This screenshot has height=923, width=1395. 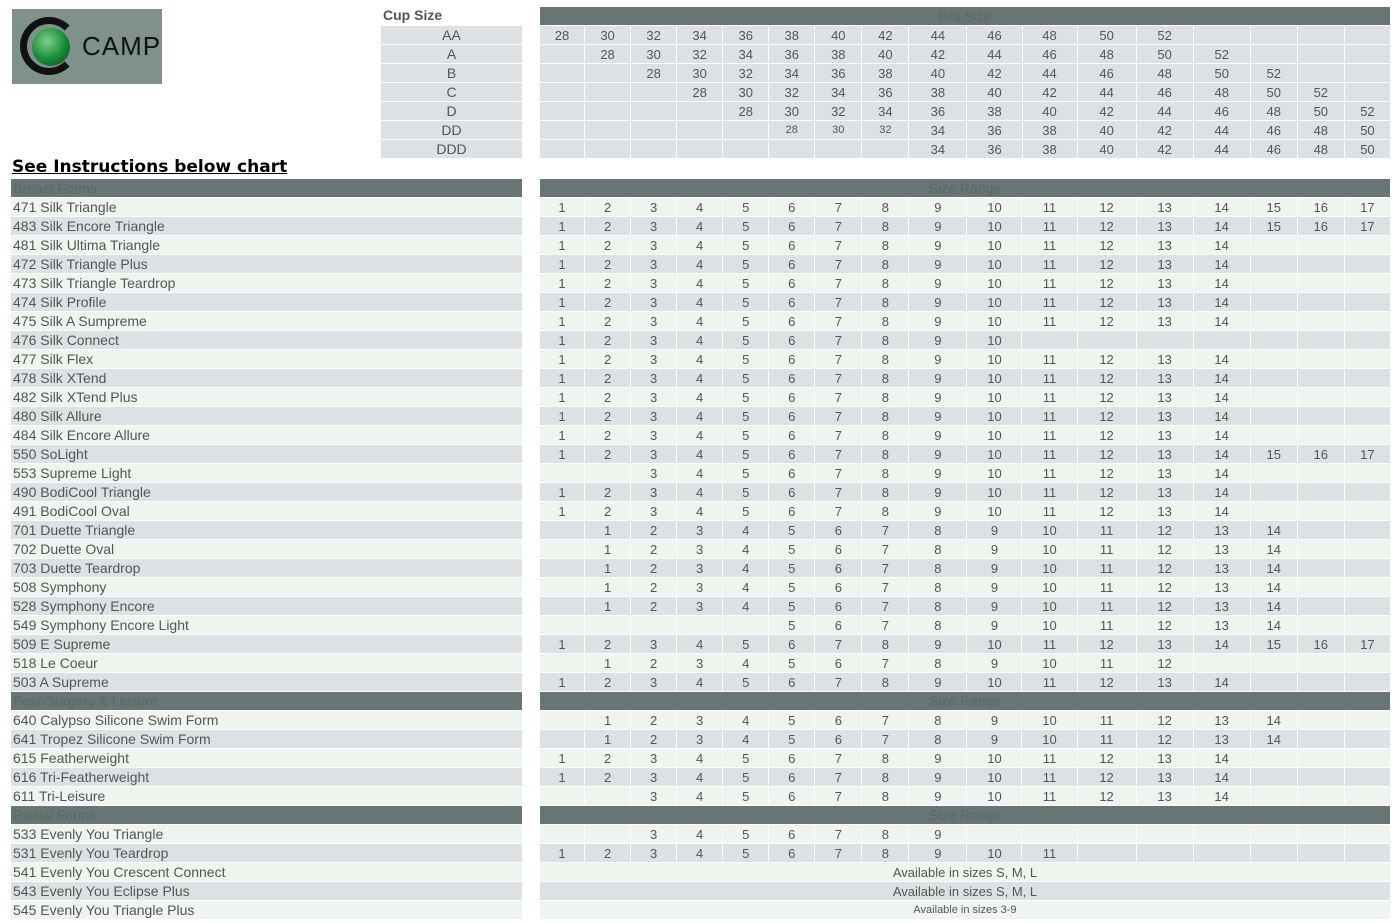 I want to click on camp-healthcare-logo: CAMP, so click(x=87, y=46).